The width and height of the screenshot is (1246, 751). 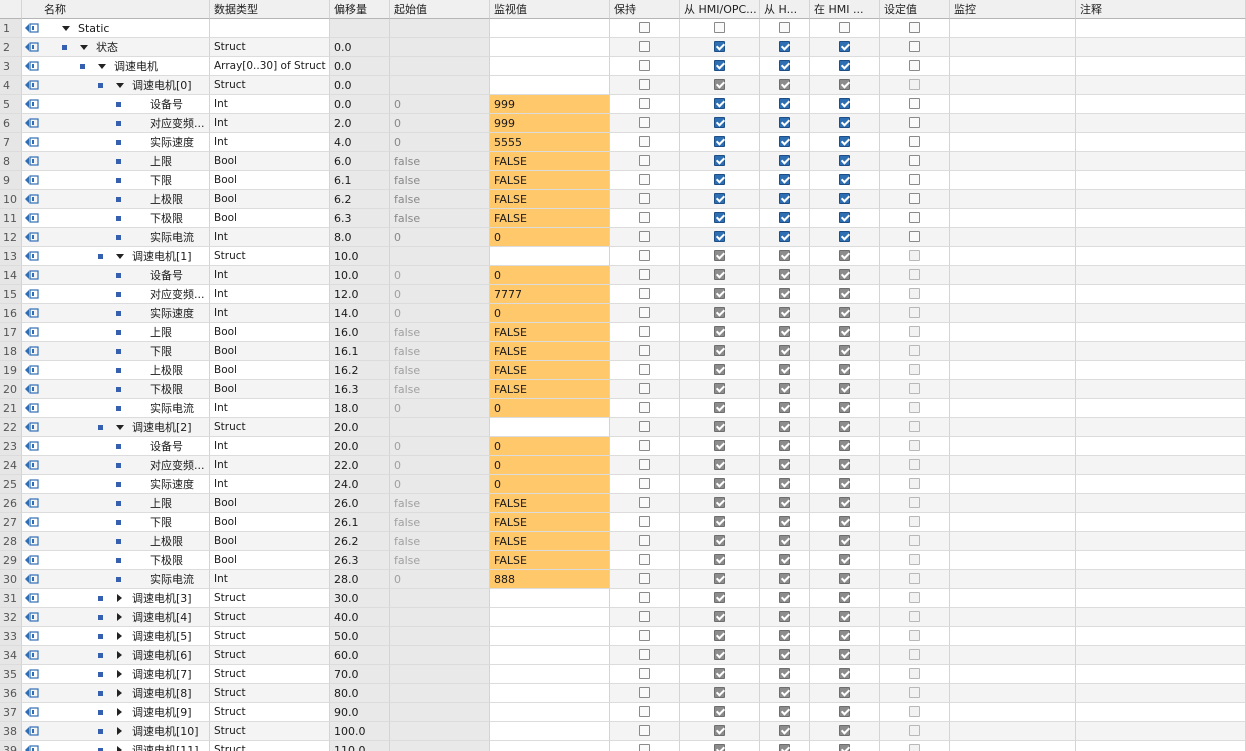 What do you see at coordinates (623, 104) in the screenshot?
I see `table-row: 5 设备号 Int 0.0 0 999` at bounding box center [623, 104].